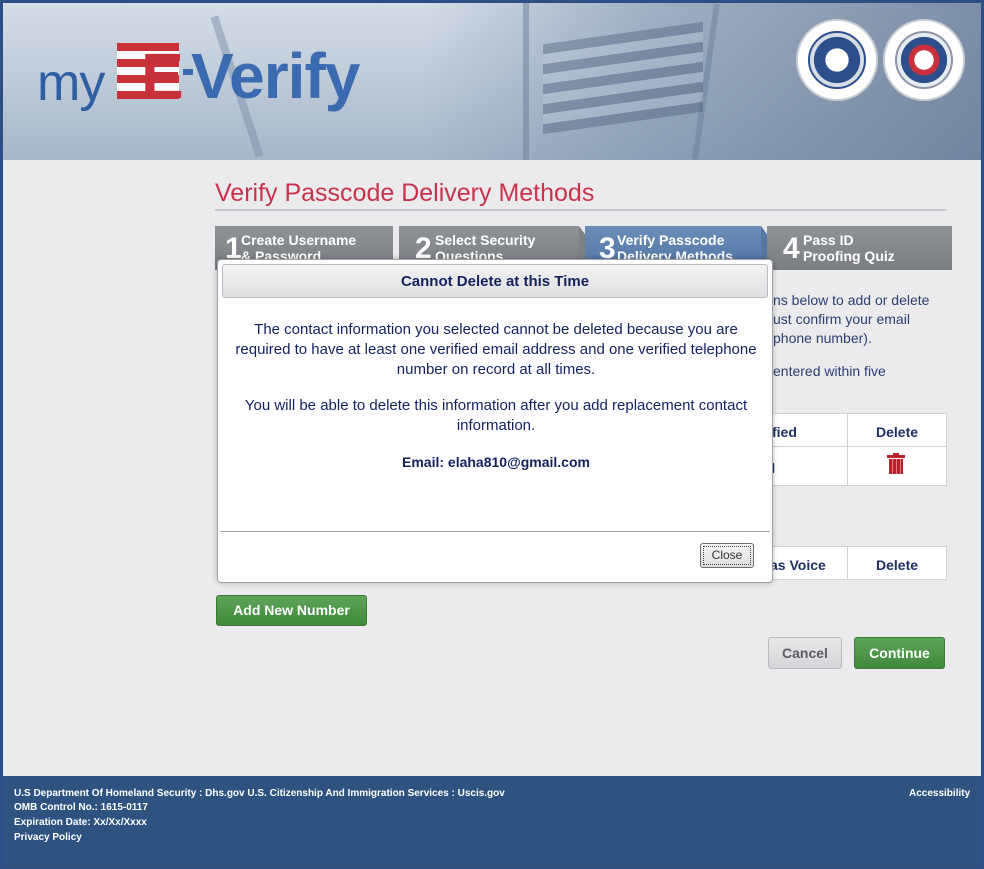 The height and width of the screenshot is (869, 984). Describe the element at coordinates (939, 793) in the screenshot. I see `accessibility-link: Accessibility` at that location.